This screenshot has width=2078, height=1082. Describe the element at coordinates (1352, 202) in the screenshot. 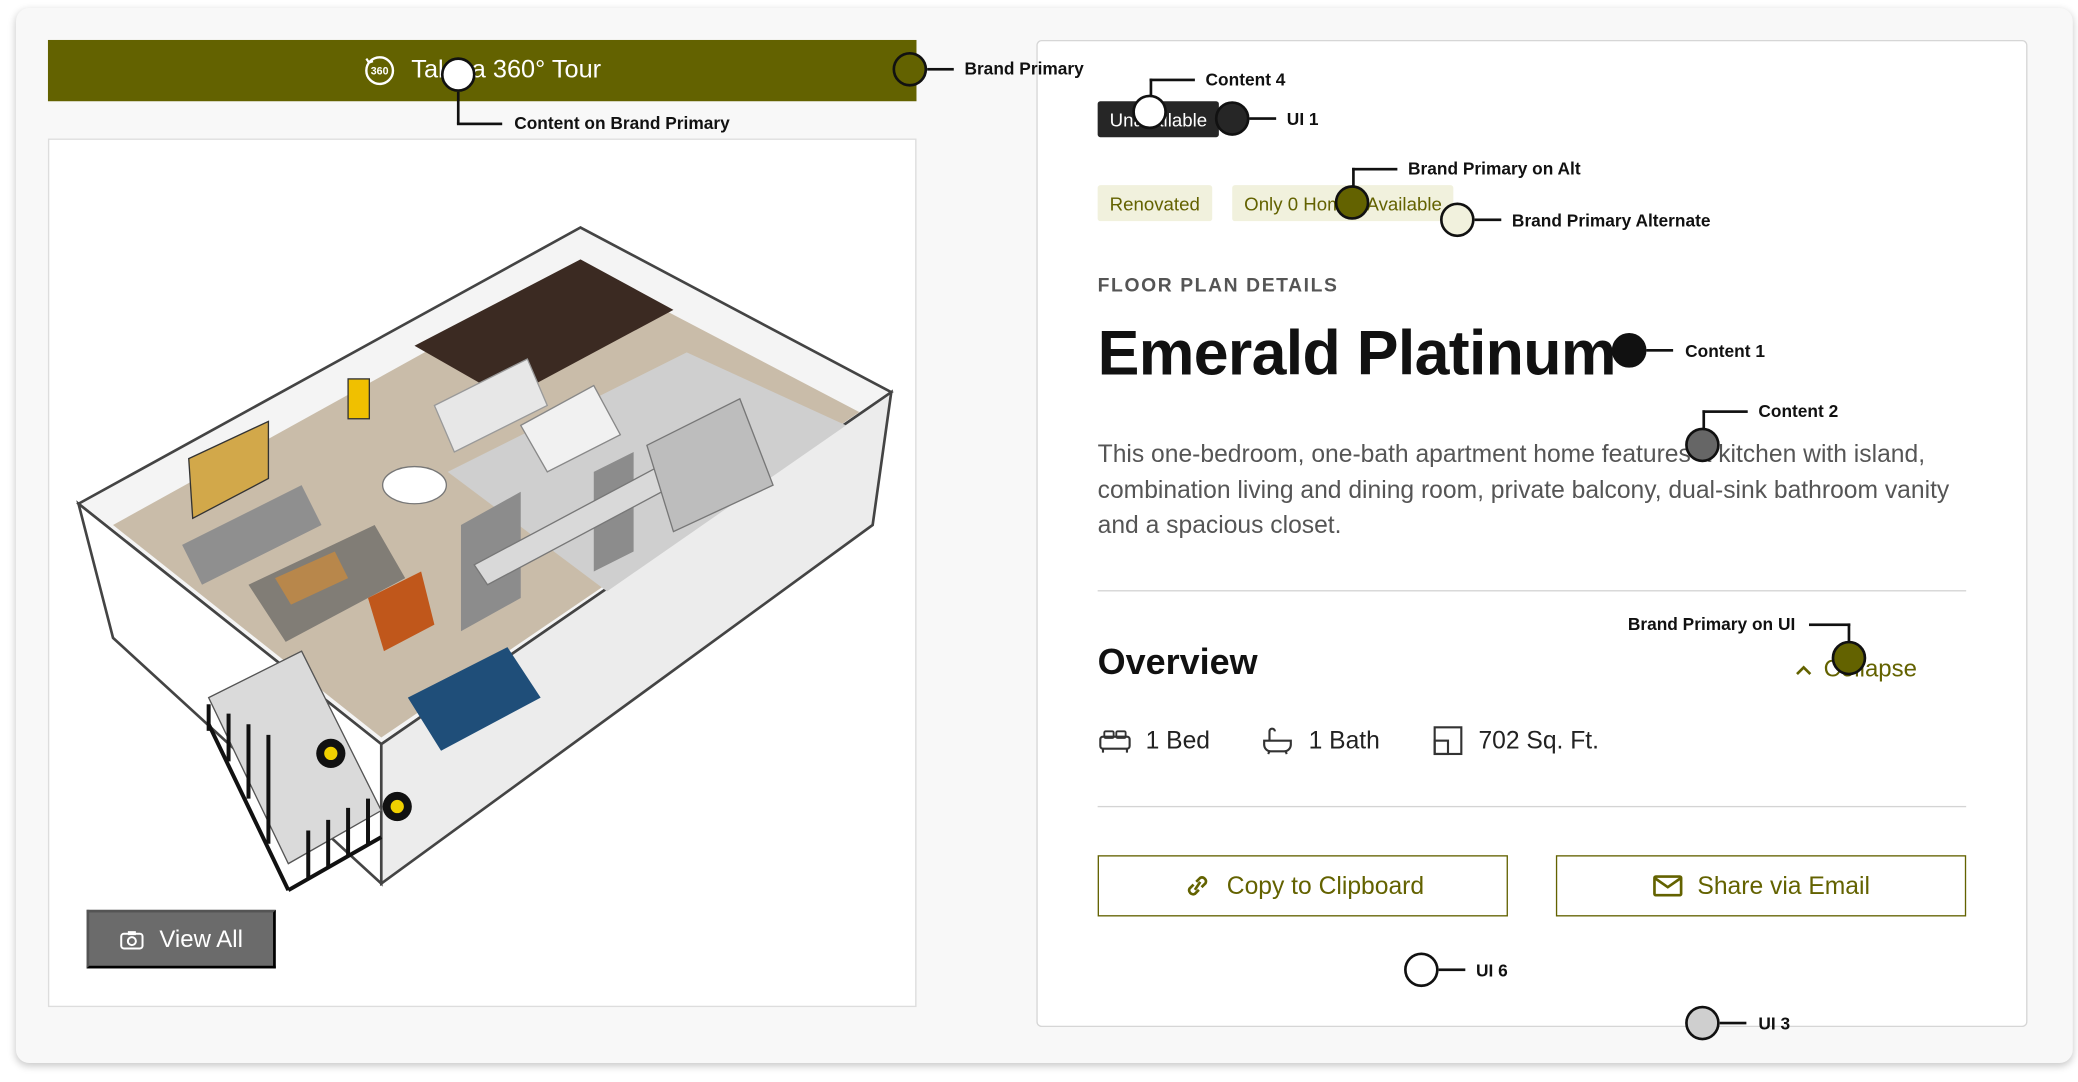

I see `brand-primary-on-alt-marker` at that location.